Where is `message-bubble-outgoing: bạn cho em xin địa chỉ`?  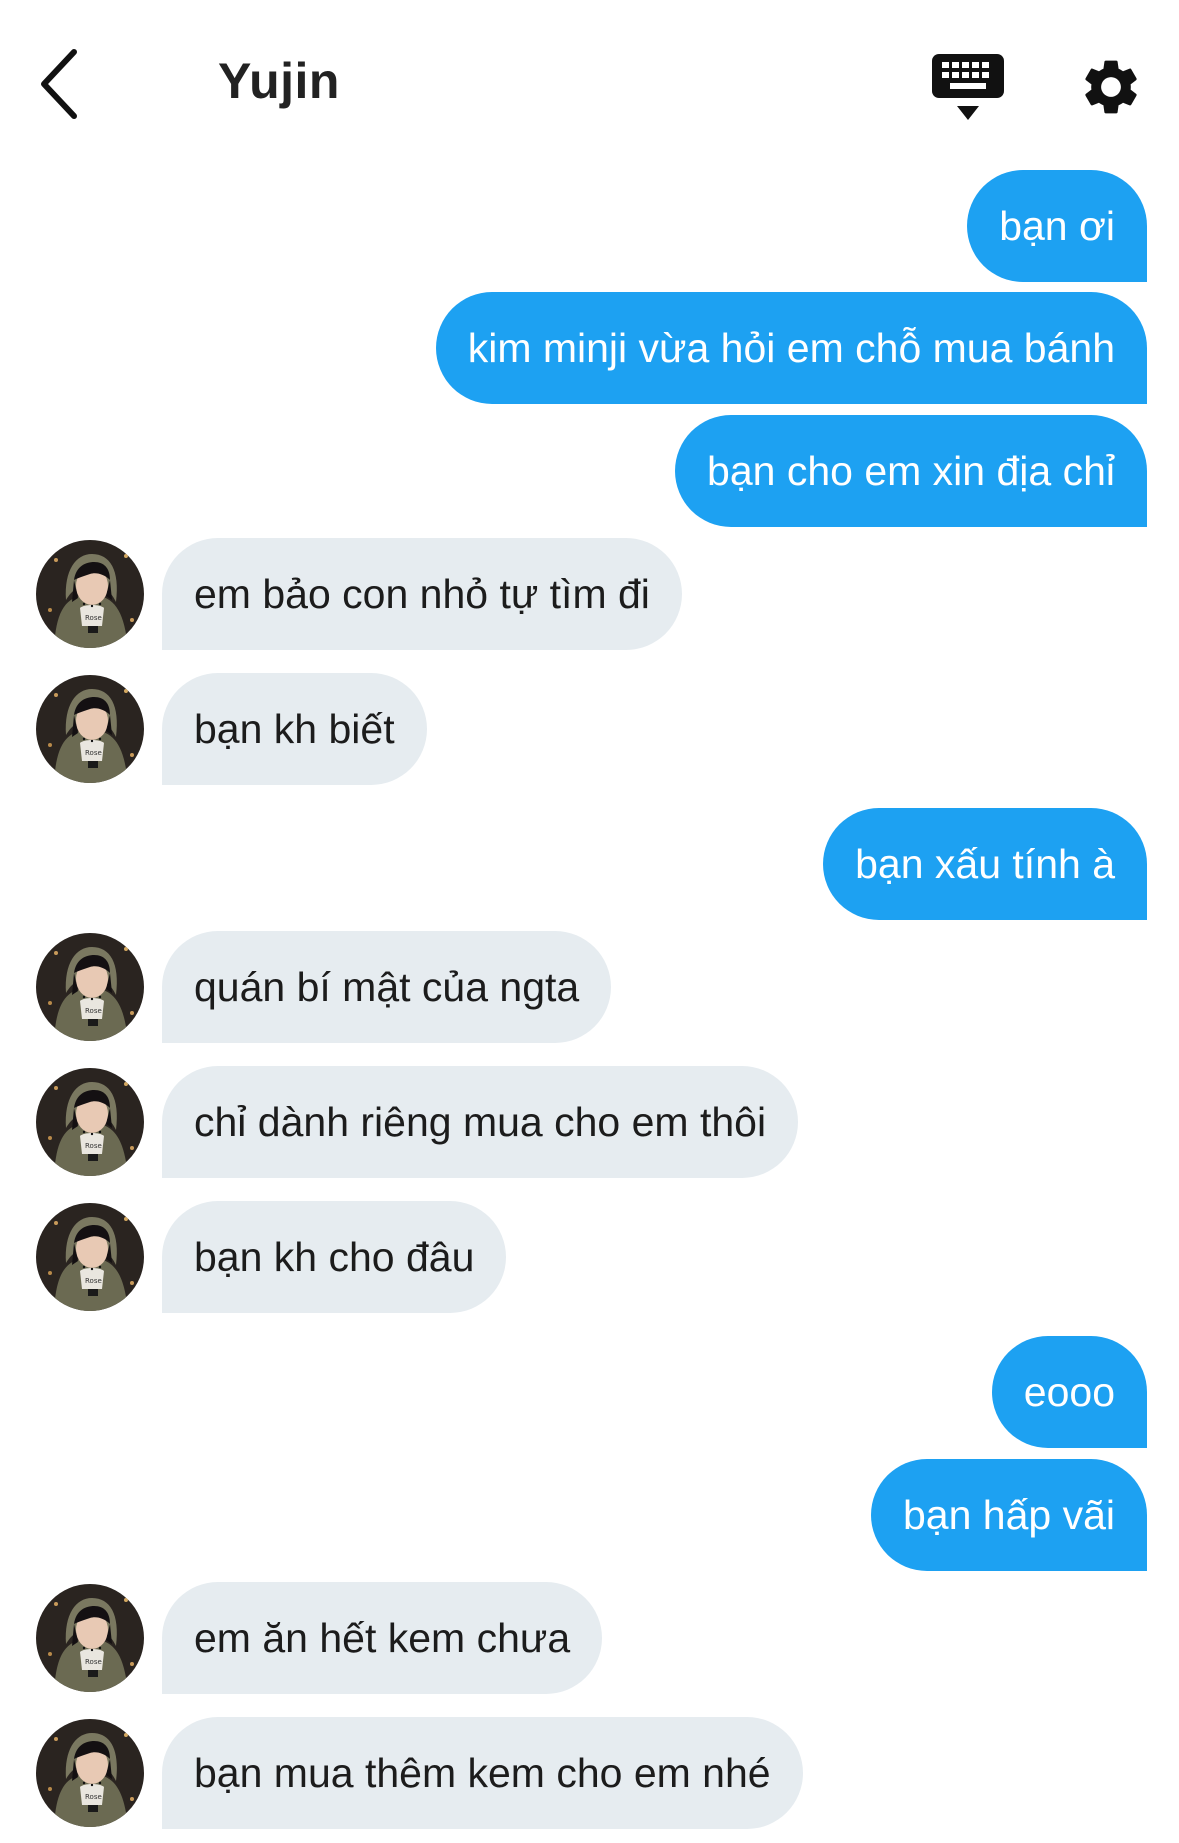
message-bubble-outgoing: bạn cho em xin địa chỉ is located at coordinates (911, 471).